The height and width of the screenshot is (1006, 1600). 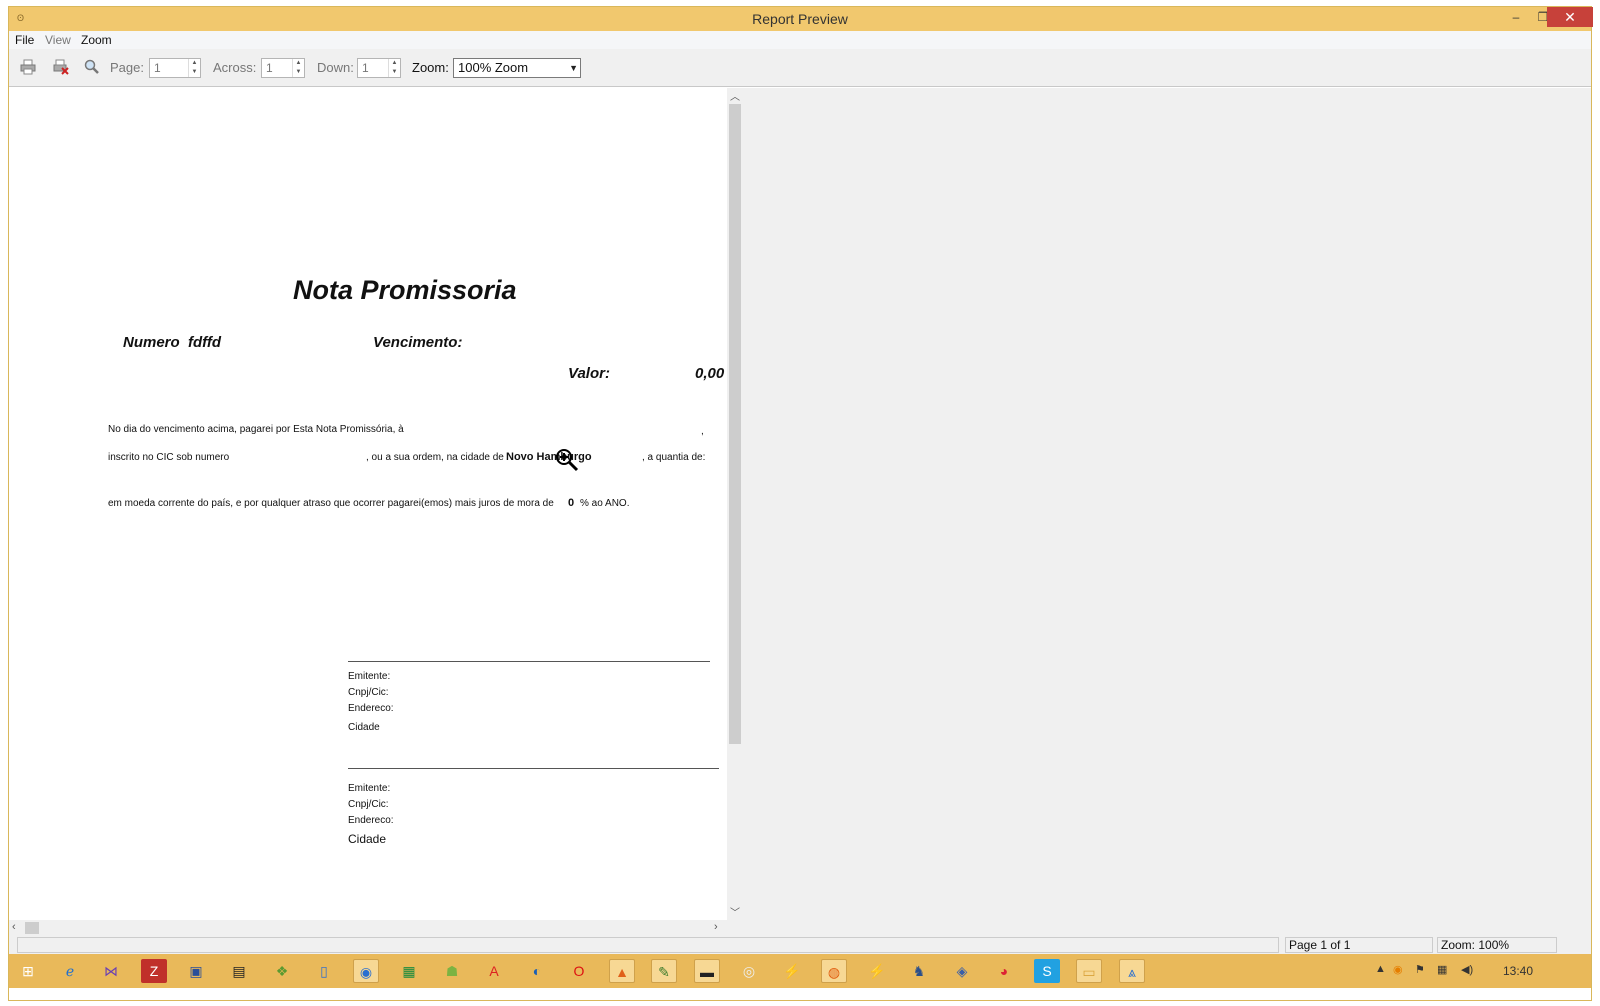 I want to click on chrome-icon: ◕, so click(x=1004, y=971).